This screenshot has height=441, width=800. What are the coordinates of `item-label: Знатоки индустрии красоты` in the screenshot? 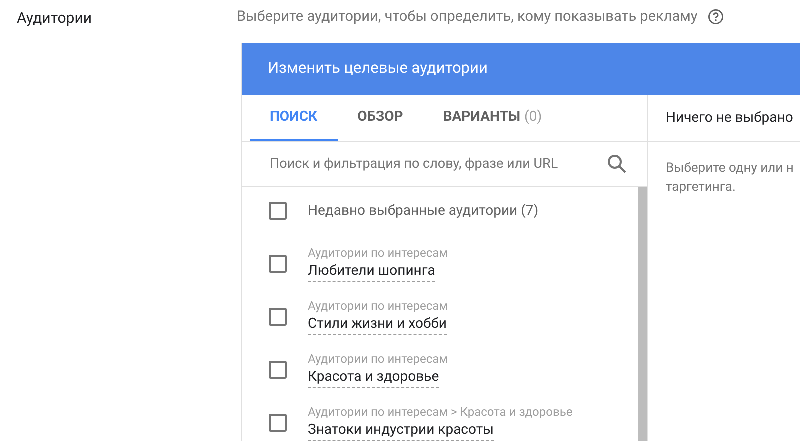 It's located at (401, 430).